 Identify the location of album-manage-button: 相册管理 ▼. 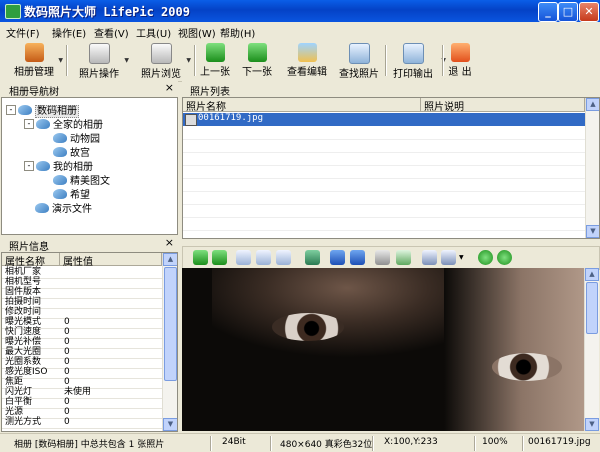
(34, 60).